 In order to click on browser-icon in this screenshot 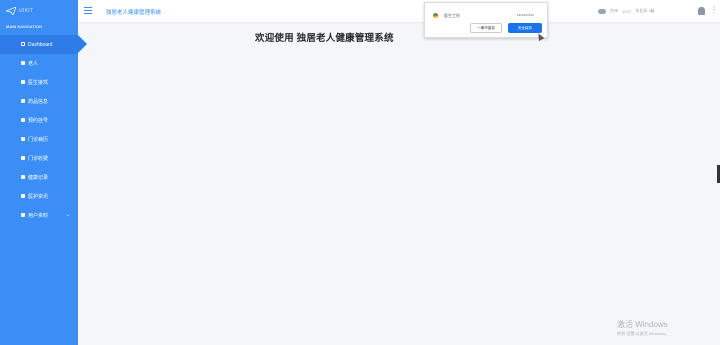, I will do `click(435, 15)`.